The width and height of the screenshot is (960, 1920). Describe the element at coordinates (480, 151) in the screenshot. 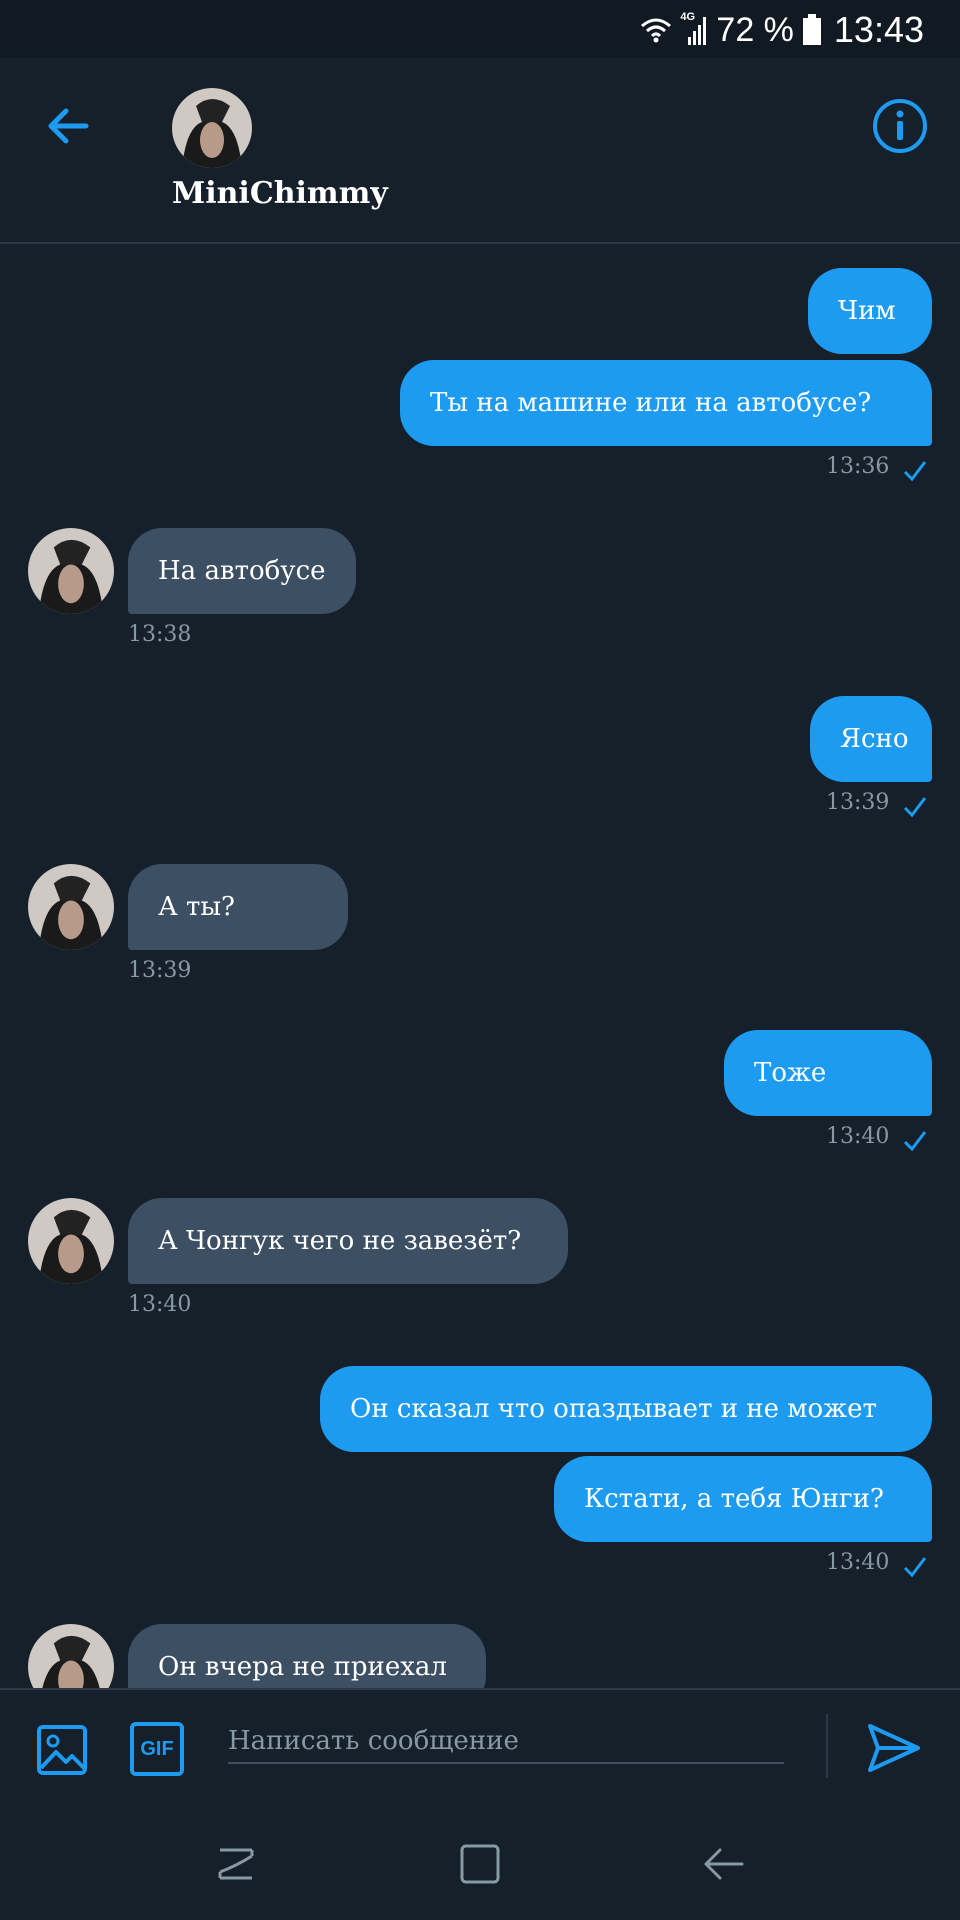

I see `conversation-header: MiniChimmy` at that location.